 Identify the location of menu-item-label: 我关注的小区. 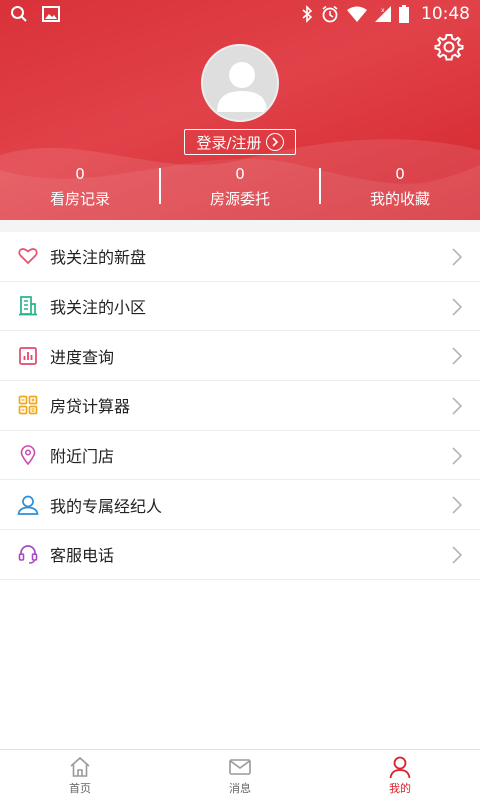
(98, 308).